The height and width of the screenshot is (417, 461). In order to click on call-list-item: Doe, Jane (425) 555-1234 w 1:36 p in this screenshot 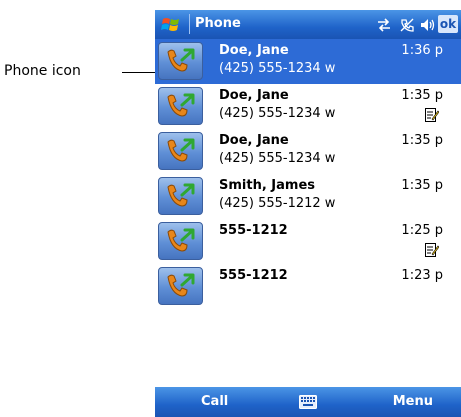, I will do `click(308, 61)`.